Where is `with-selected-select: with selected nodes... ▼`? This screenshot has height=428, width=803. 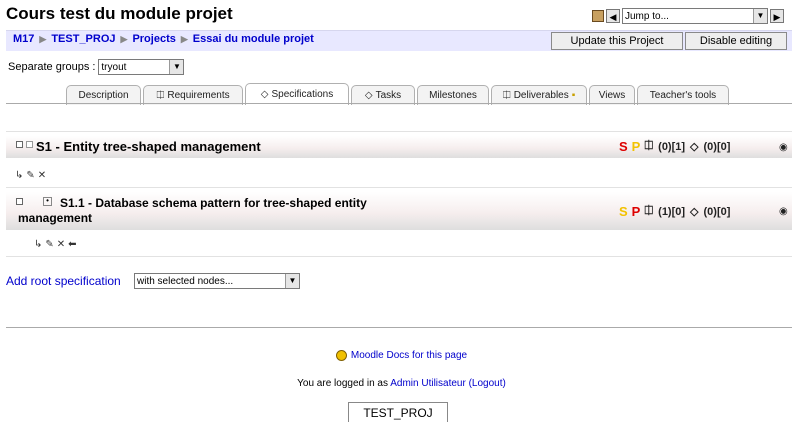
with-selected-select: with selected nodes... ▼ is located at coordinates (217, 281).